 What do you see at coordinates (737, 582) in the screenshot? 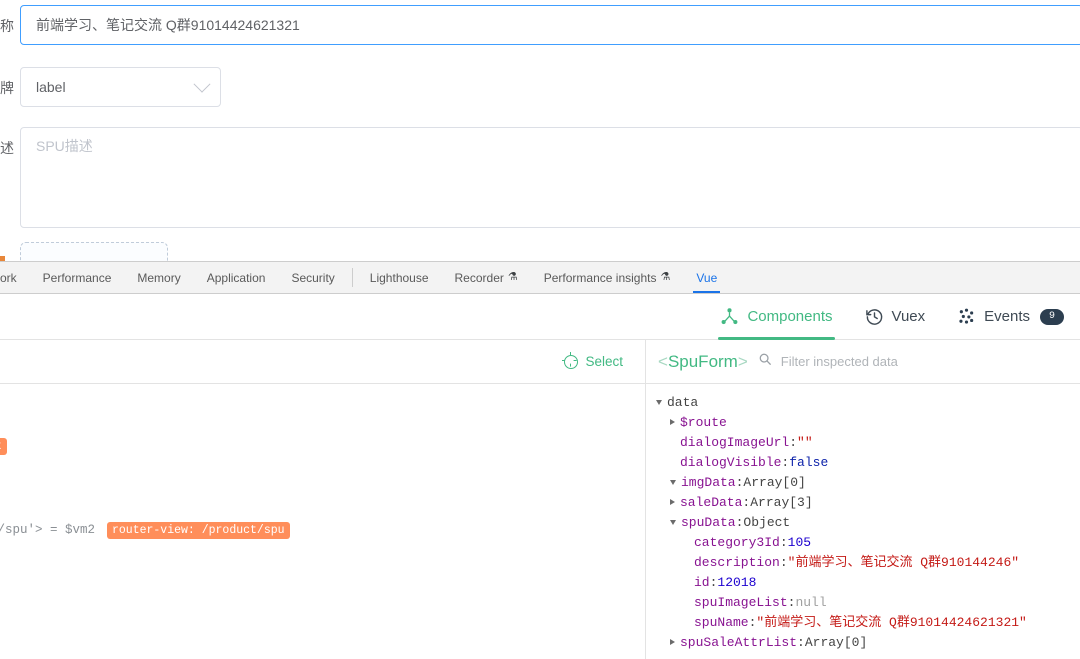
I see `data-value: 12018` at bounding box center [737, 582].